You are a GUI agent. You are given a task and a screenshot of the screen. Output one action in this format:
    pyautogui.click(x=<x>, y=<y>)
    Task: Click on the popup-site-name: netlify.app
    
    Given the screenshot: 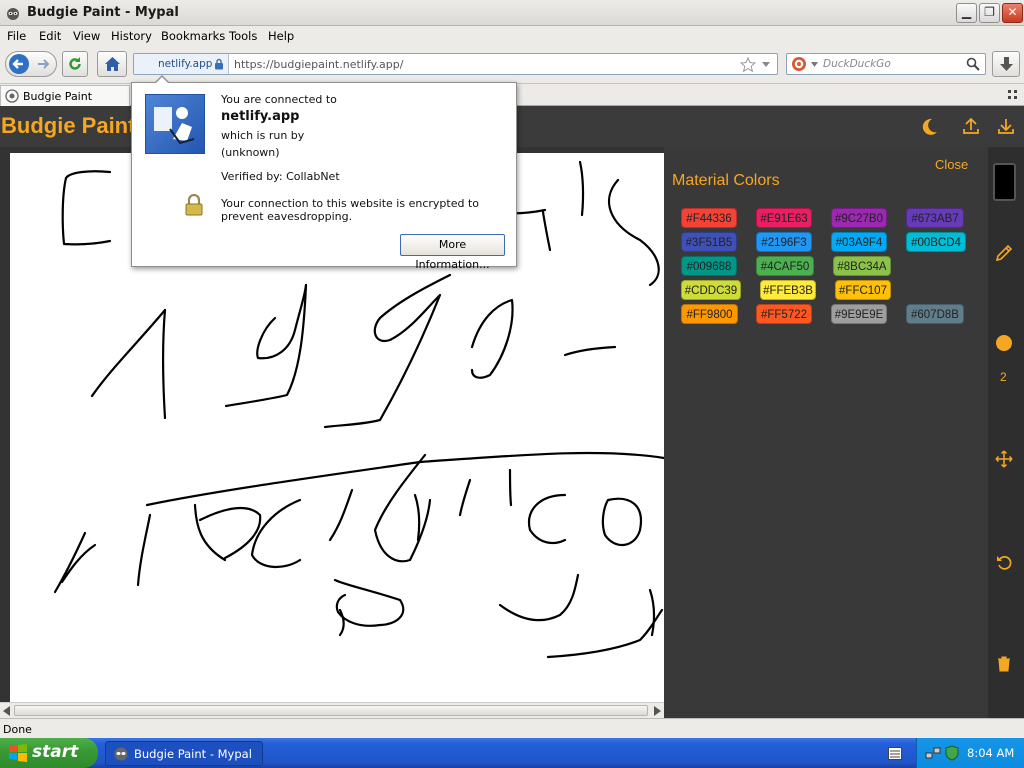 What is the action you would take?
    pyautogui.click(x=260, y=116)
    